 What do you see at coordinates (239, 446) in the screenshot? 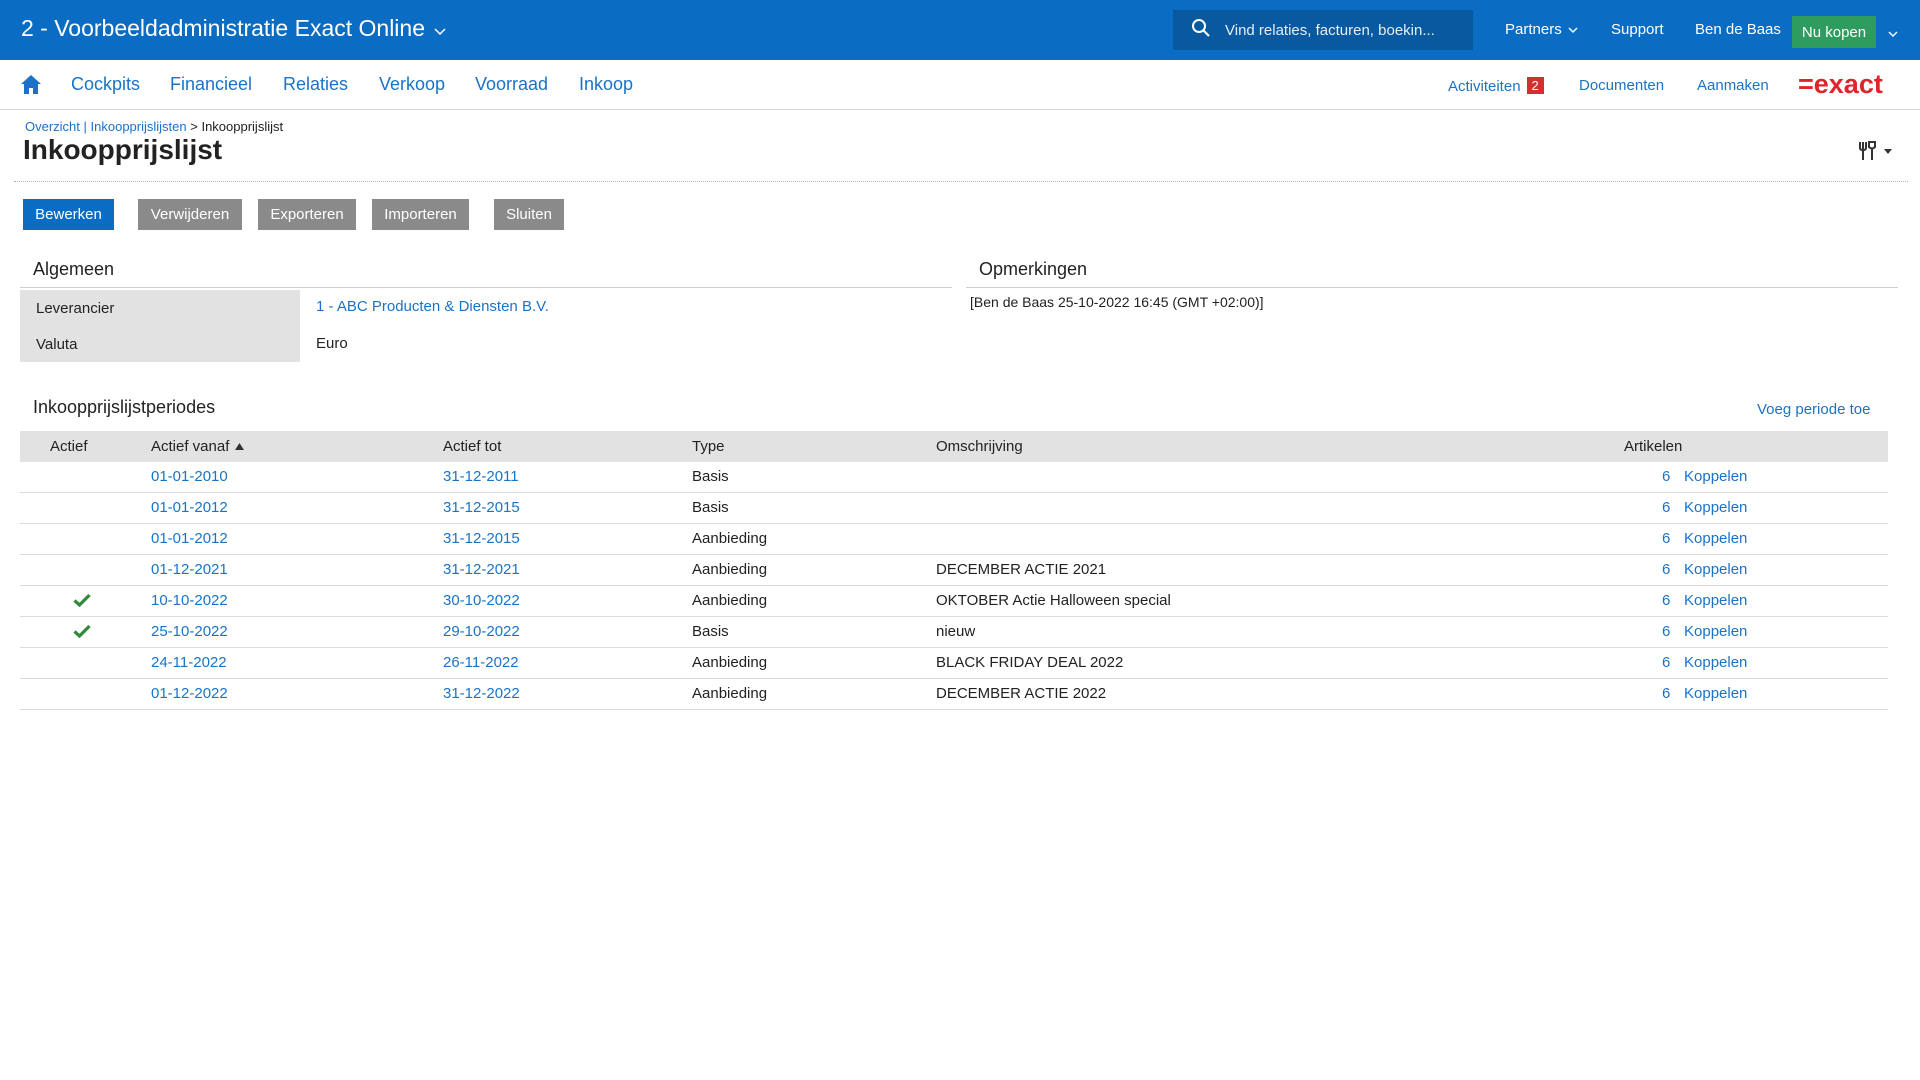
I see `sort-ascending-icon` at bounding box center [239, 446].